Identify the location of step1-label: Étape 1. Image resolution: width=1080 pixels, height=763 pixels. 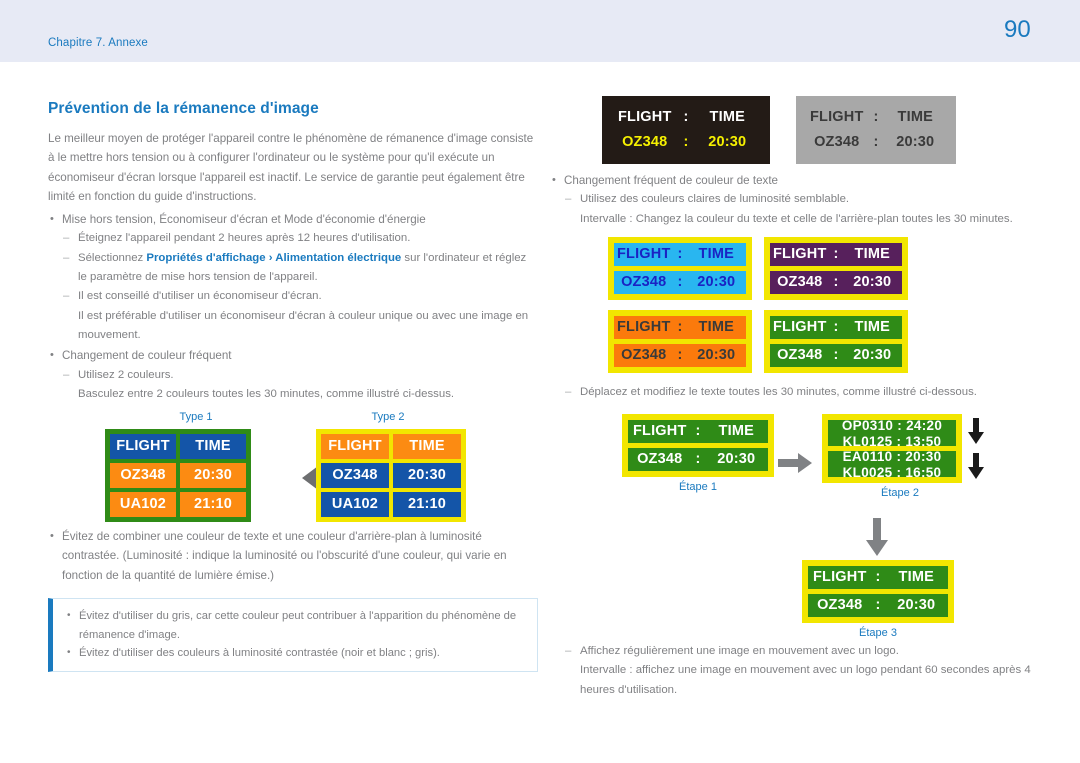
(698, 487).